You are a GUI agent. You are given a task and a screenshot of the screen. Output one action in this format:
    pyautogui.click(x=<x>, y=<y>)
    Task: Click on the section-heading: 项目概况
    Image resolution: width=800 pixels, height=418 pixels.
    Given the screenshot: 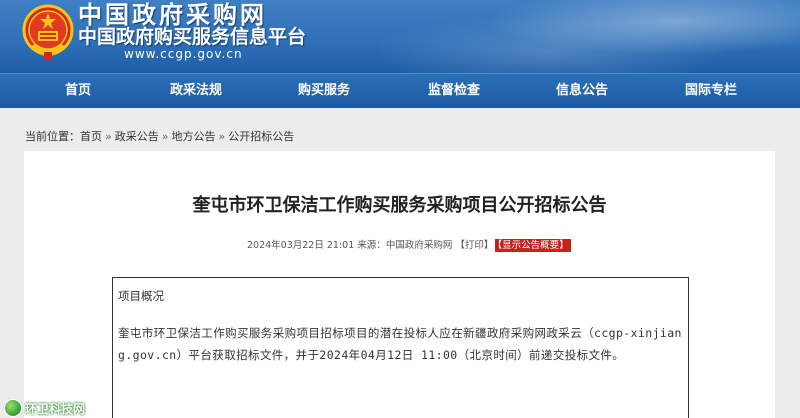 What is the action you would take?
    pyautogui.click(x=141, y=296)
    